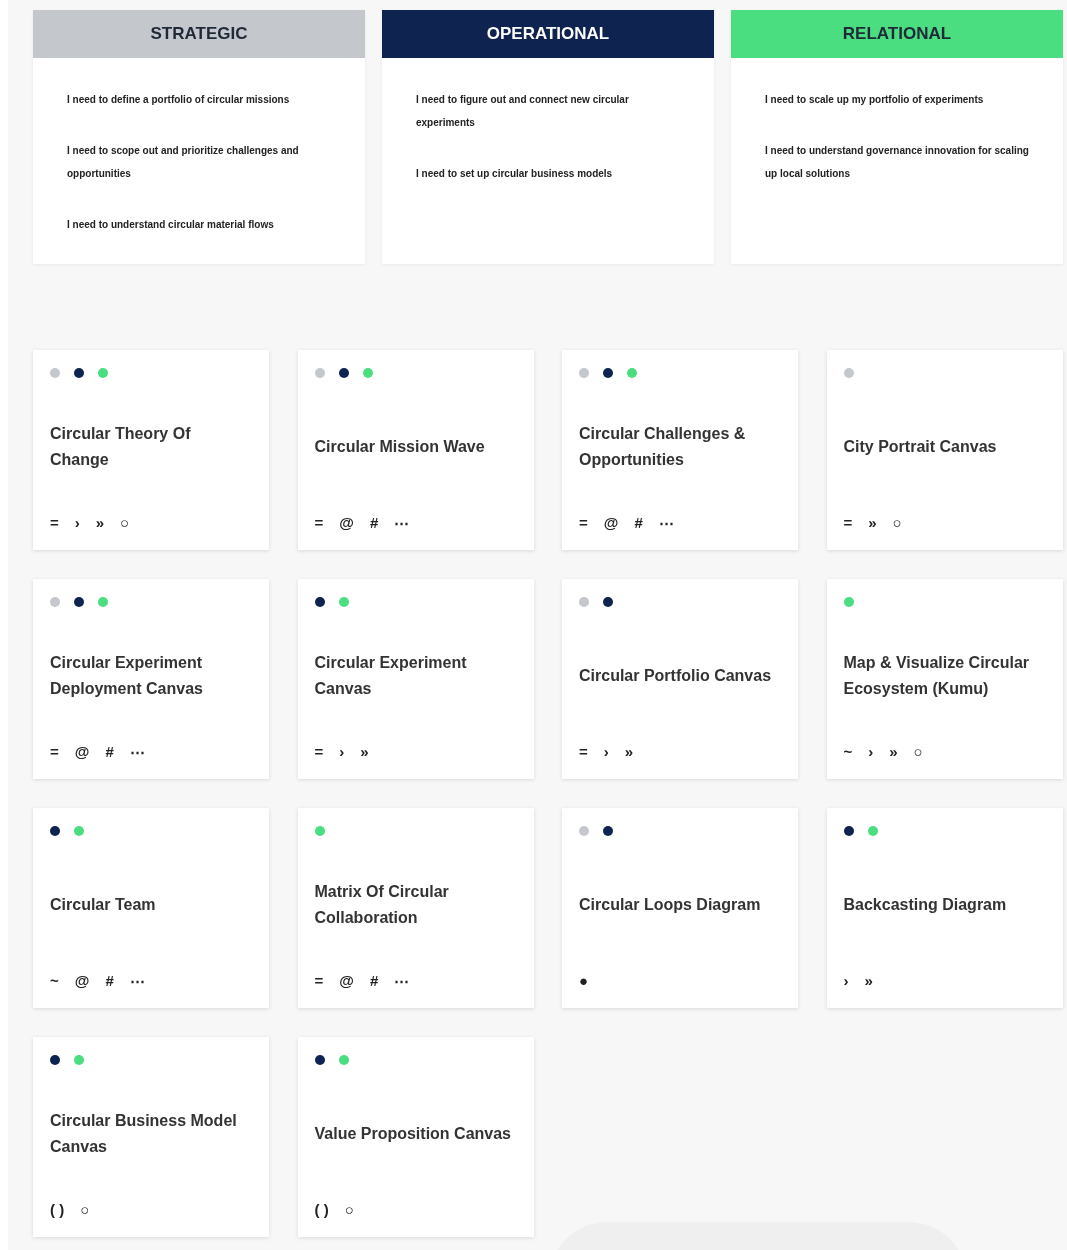  Describe the element at coordinates (399, 446) in the screenshot. I see `tool-title: Circular Mission Wave` at that location.